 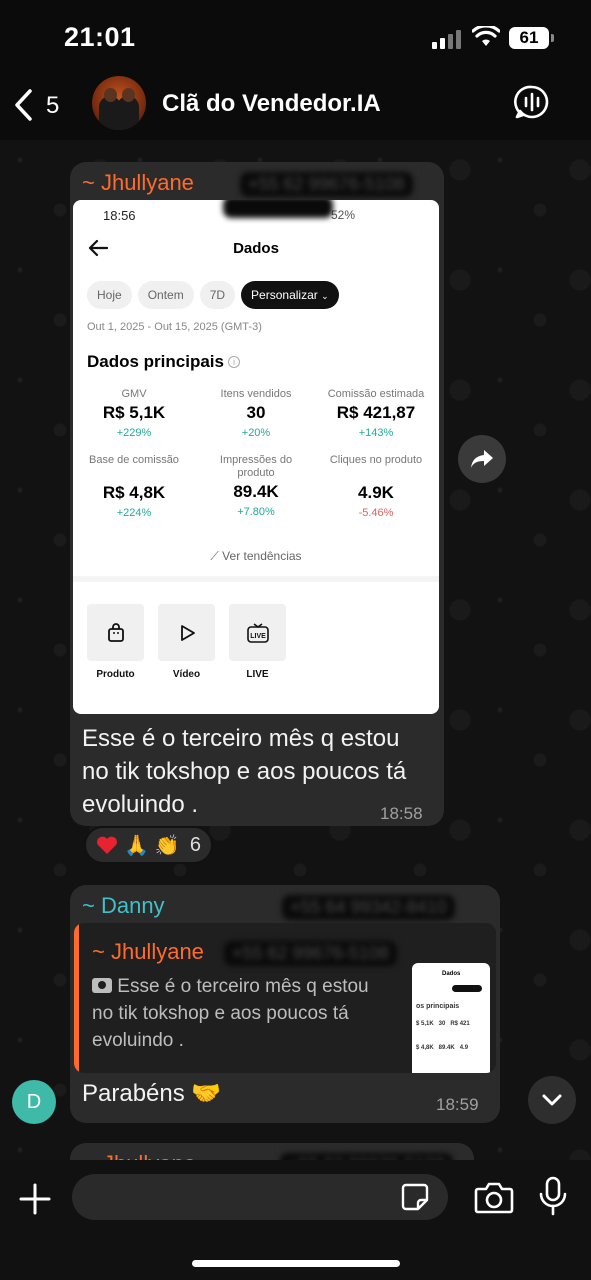 I want to click on chip-personalizar: Personalizar ⌄, so click(x=290, y=295).